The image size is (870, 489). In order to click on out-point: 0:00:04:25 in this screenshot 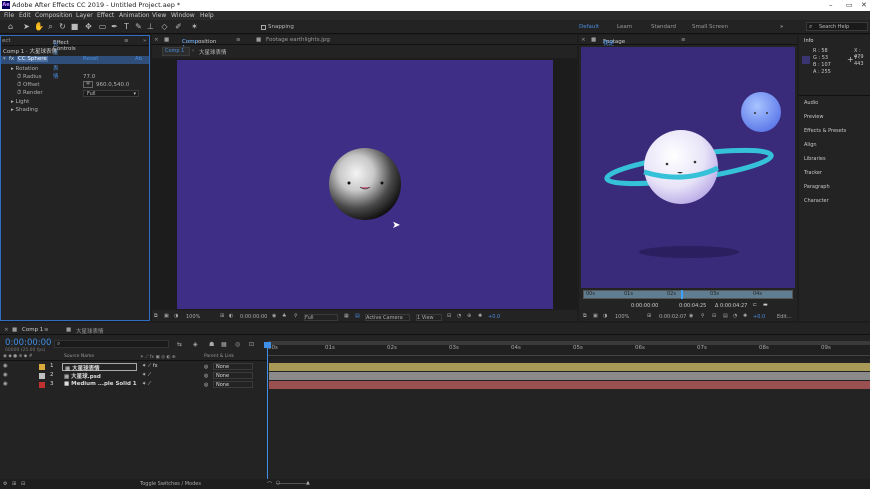, I will do `click(692, 306)`.